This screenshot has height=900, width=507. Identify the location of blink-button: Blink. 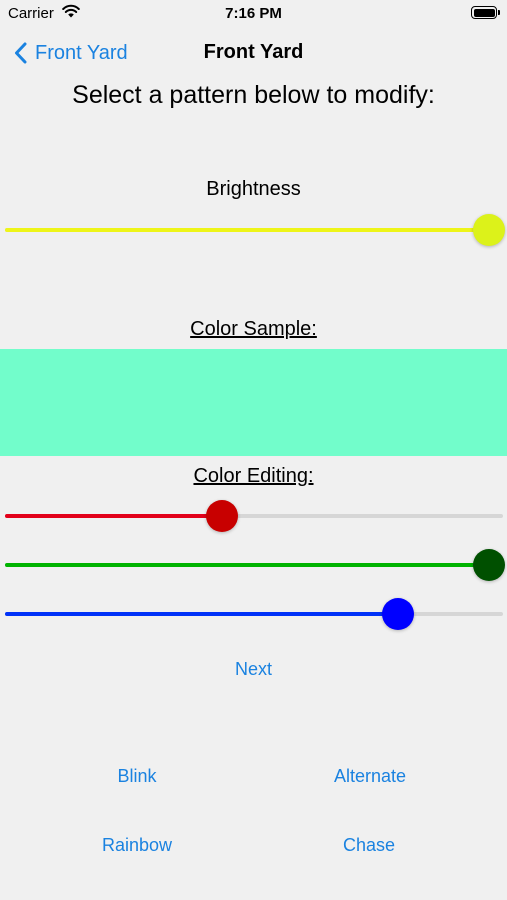
(137, 776).